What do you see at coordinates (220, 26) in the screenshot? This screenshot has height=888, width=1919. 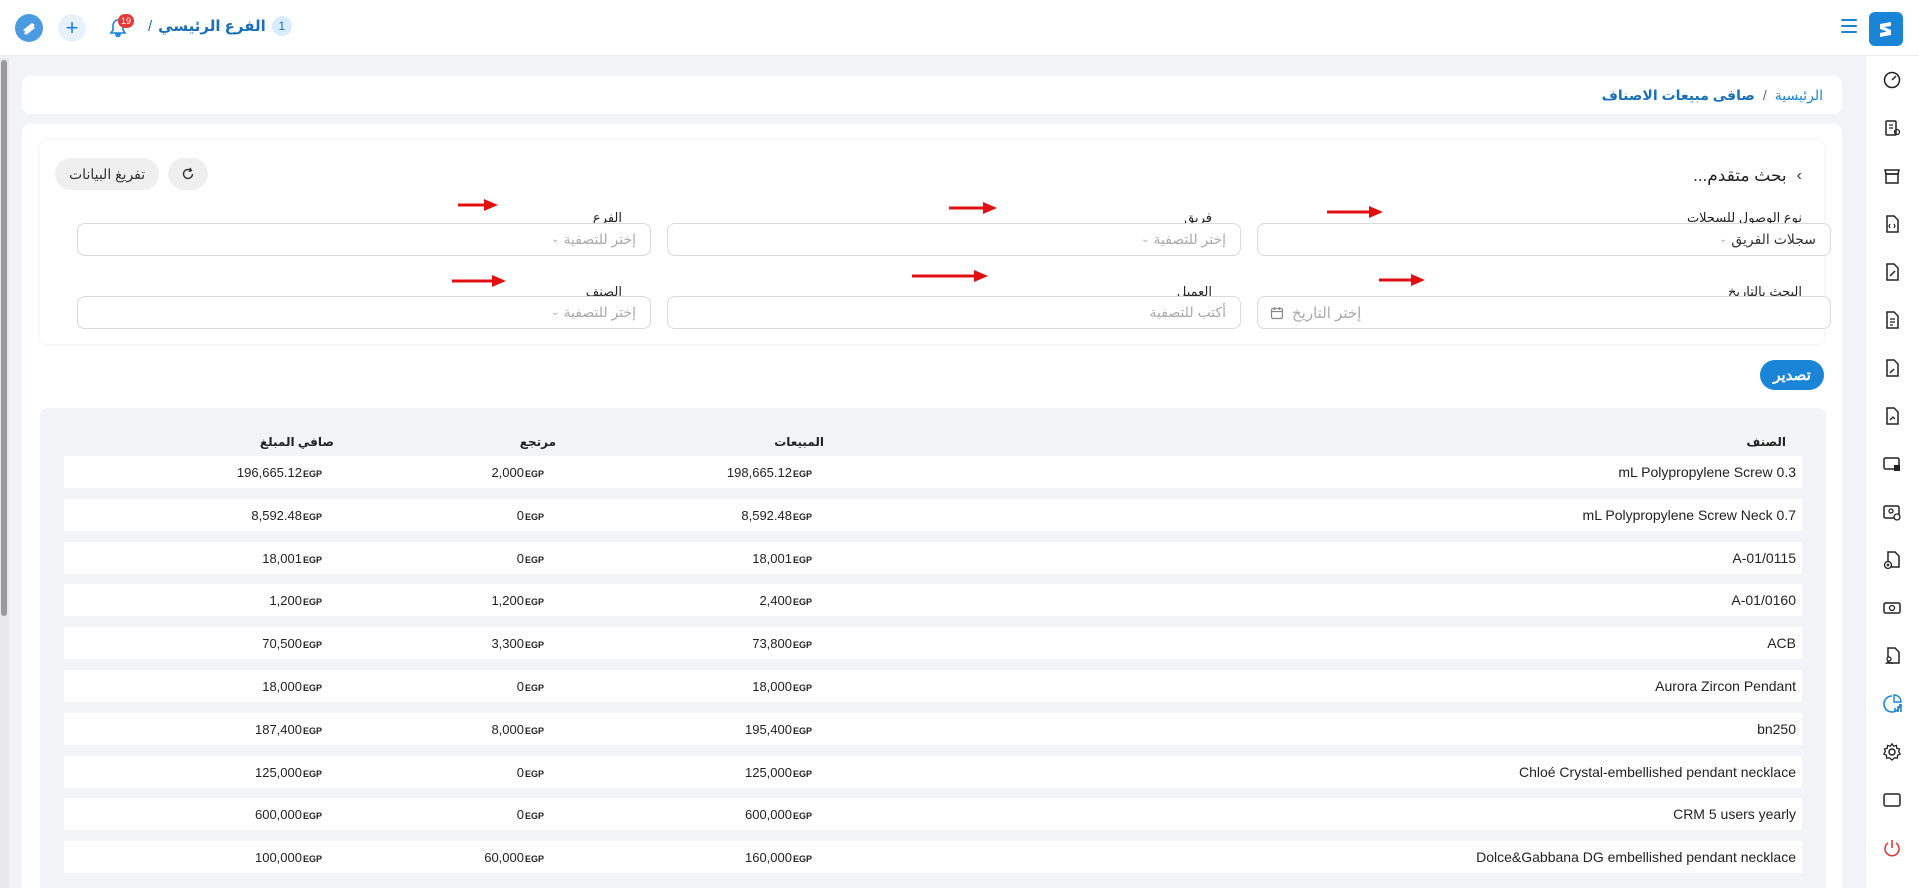 I see `branch-selector: 1 الفرع الرئيسي /` at bounding box center [220, 26].